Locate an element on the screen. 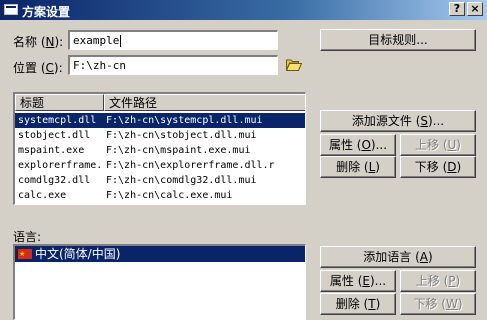 Image resolution: width=487 pixels, height=320 pixels. file-path: F:\zh-cn\explorerframe.dll.r is located at coordinates (190, 165).